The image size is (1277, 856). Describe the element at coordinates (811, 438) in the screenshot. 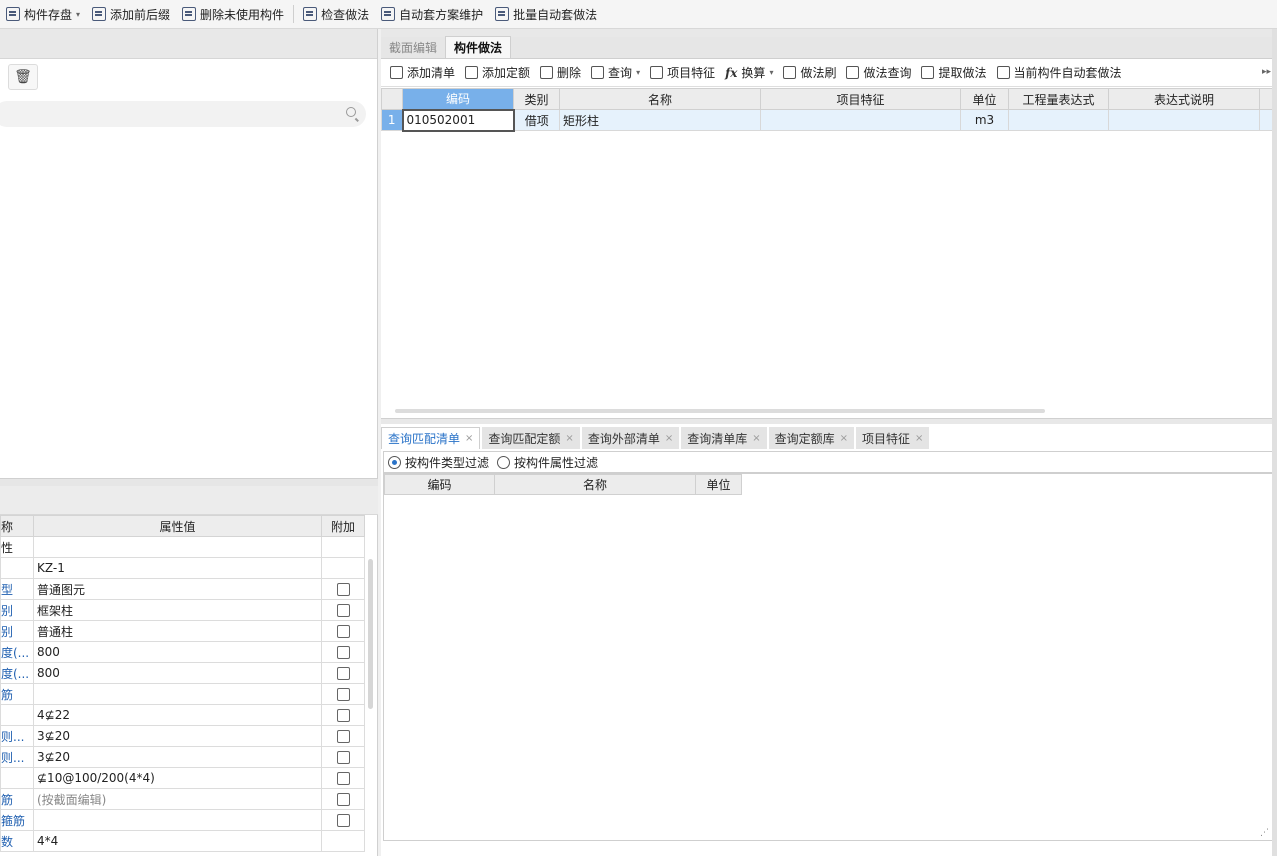

I see `tab-quota-library: 查询定额库 ×` at that location.